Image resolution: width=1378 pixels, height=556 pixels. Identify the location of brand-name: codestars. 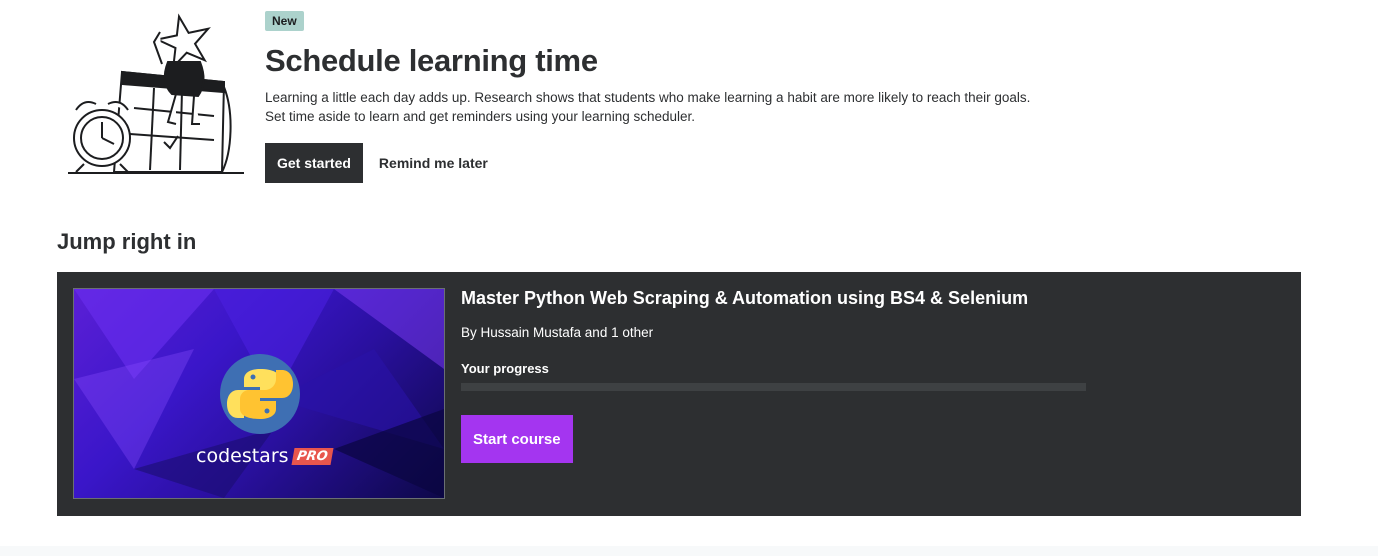
(242, 456).